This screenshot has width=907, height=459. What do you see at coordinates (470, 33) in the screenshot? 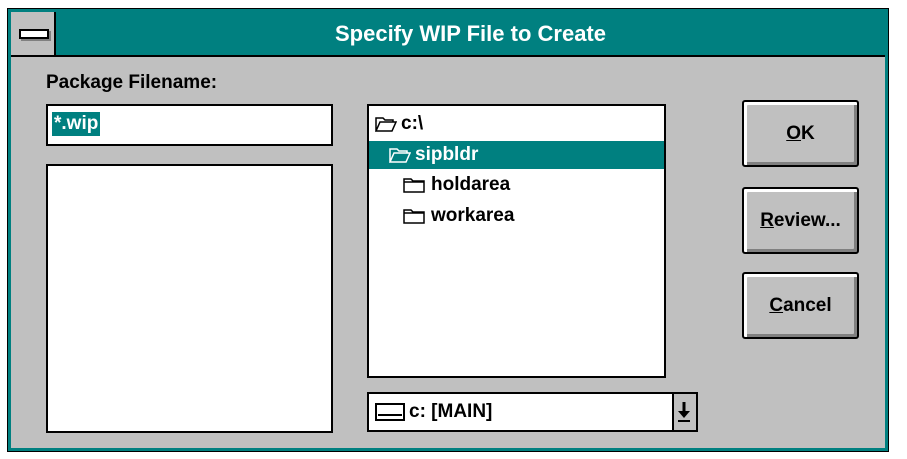
I see `dialog-title: Specify WIP File to Create` at bounding box center [470, 33].